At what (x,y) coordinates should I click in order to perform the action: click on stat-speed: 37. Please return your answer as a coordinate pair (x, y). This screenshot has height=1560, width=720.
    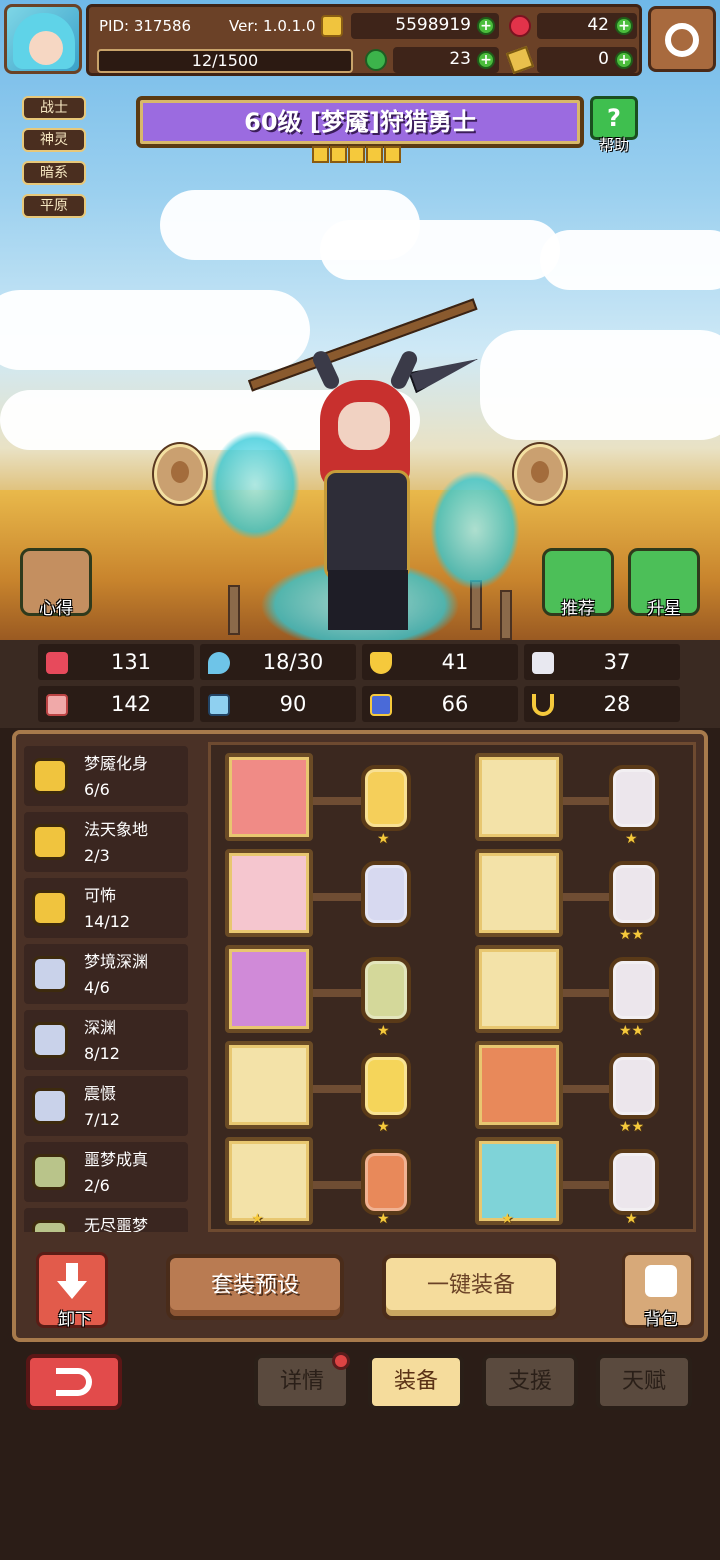
    Looking at the image, I should click on (602, 662).